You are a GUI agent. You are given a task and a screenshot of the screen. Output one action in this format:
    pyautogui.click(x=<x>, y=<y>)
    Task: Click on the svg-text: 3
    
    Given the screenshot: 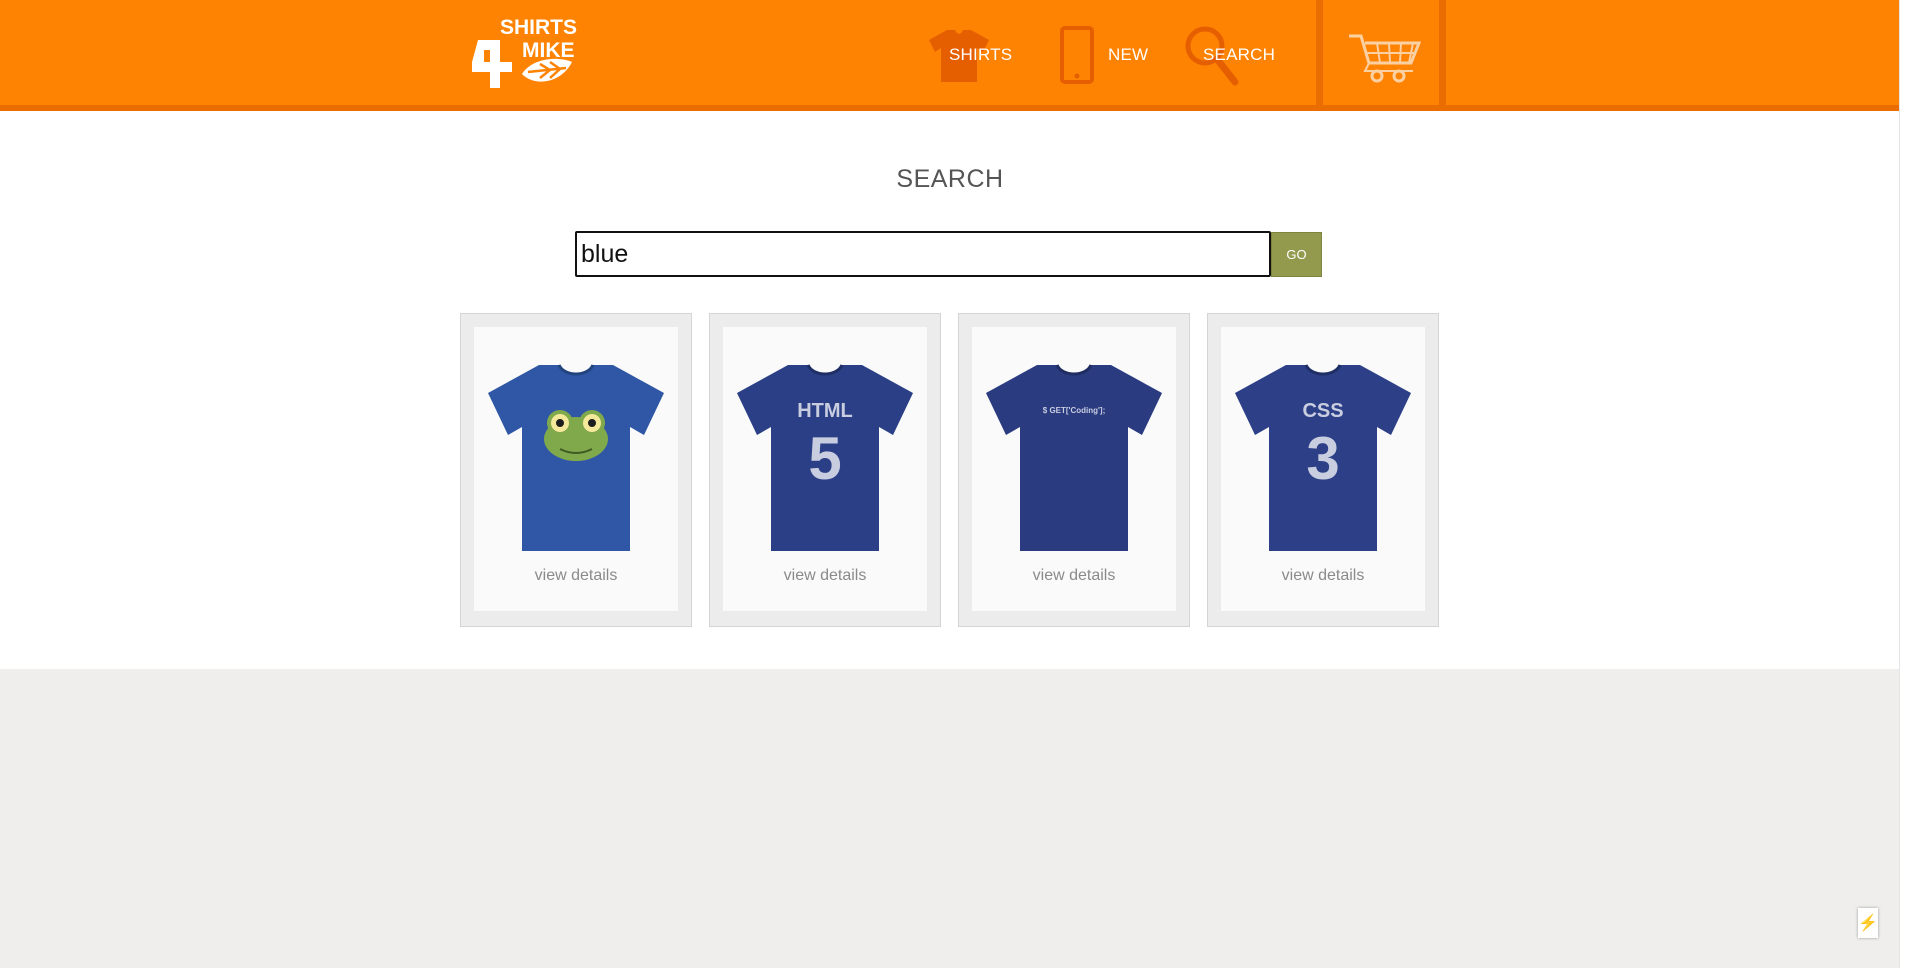 What is the action you would take?
    pyautogui.click(x=1322, y=458)
    